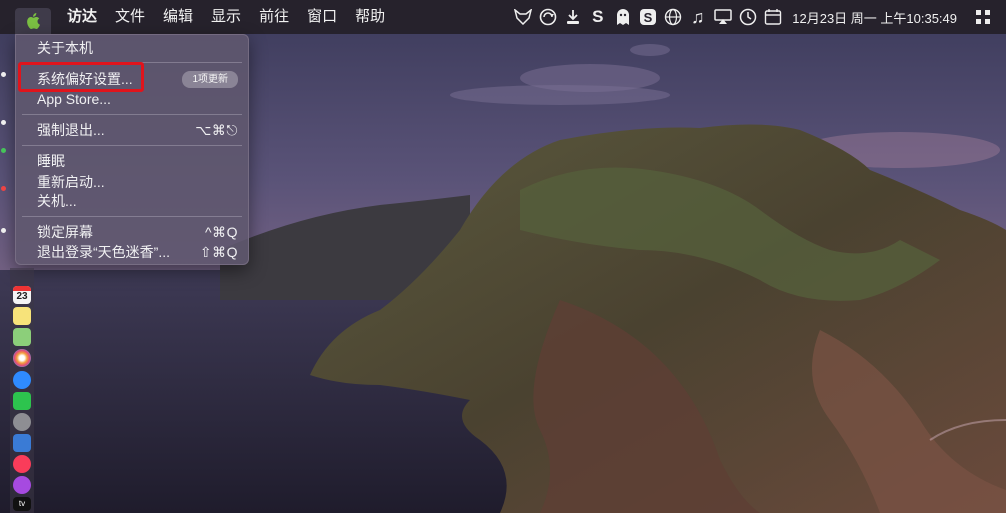 The image size is (1006, 513). What do you see at coordinates (22, 390) in the screenshot?
I see `dock: 23 tv` at bounding box center [22, 390].